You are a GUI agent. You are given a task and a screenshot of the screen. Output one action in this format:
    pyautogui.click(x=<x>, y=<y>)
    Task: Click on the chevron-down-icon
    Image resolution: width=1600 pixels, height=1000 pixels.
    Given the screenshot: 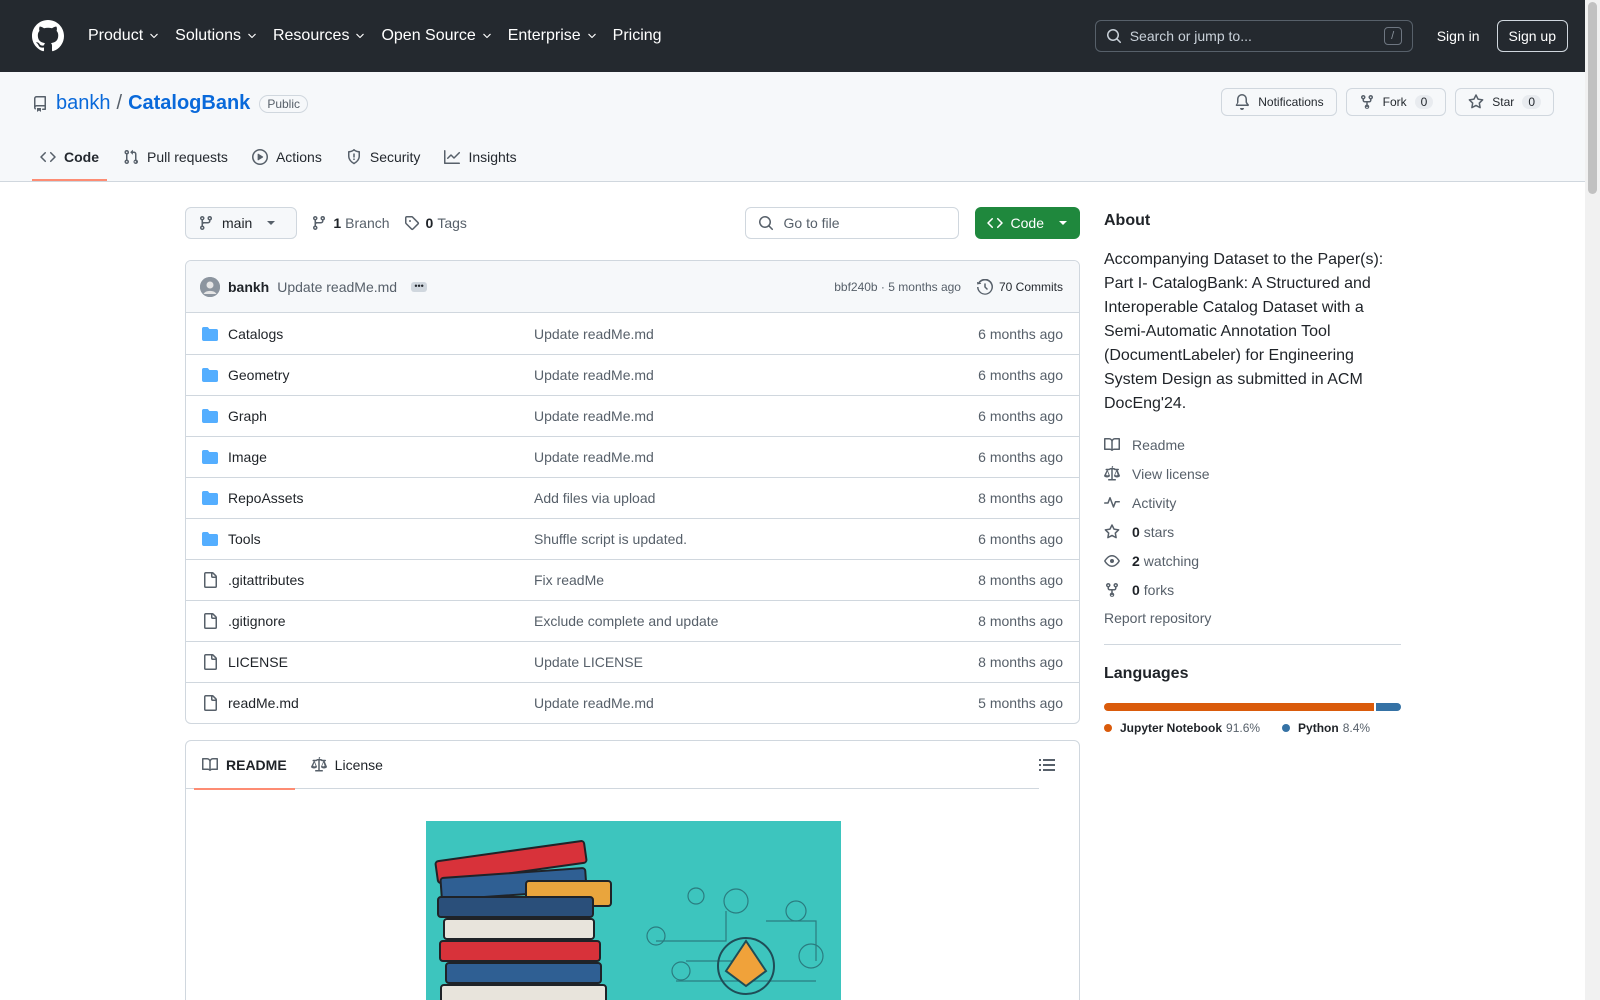 What is the action you would take?
    pyautogui.click(x=486, y=36)
    